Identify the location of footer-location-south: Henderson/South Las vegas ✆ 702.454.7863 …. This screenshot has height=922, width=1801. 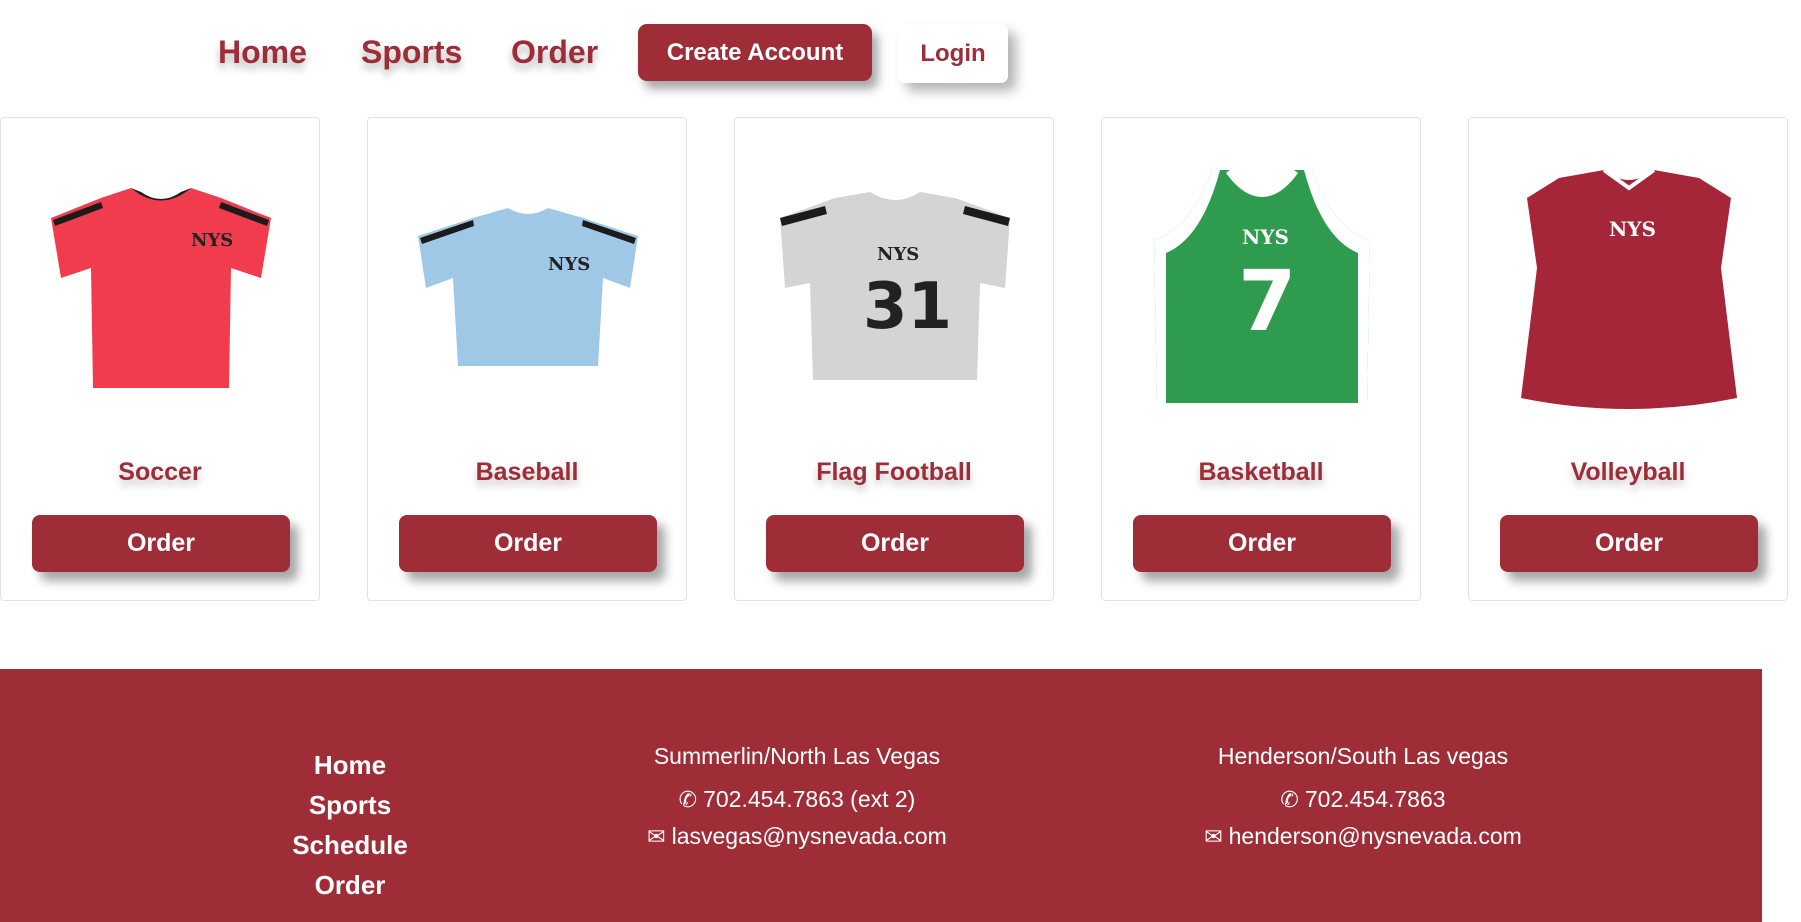
(1363, 797).